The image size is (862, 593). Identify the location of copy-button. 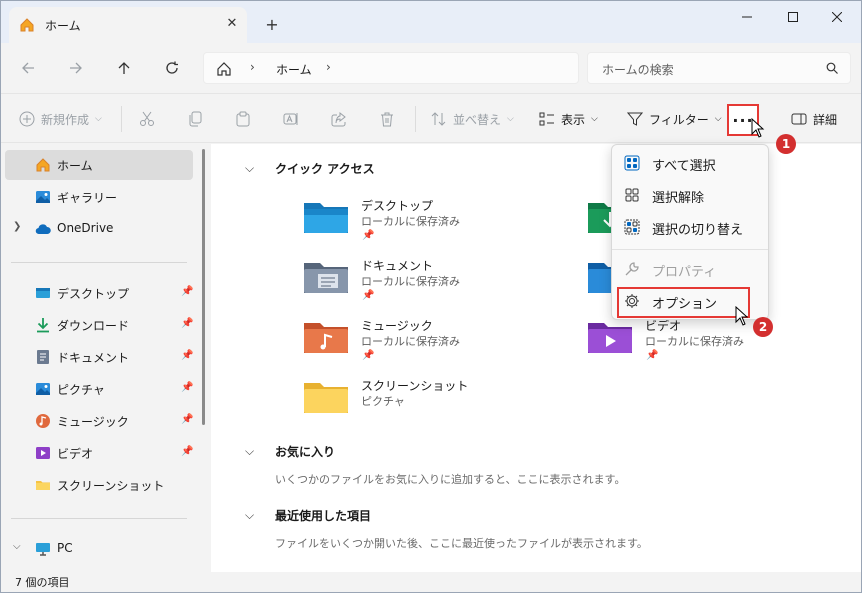
(195, 119).